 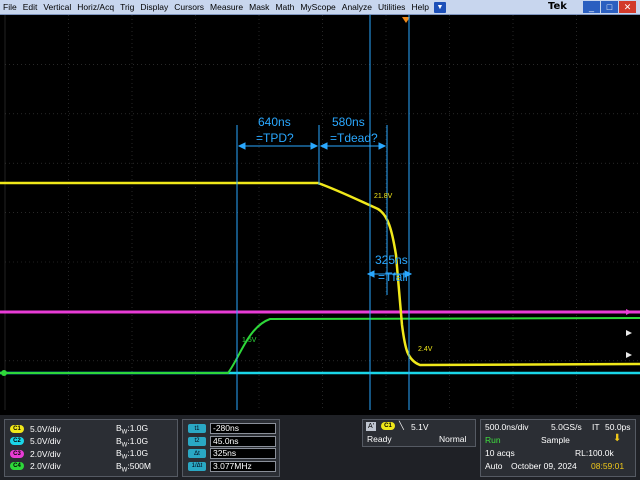 I want to click on channel-row-c4: C4 2.0V/div, so click(x=35, y=466).